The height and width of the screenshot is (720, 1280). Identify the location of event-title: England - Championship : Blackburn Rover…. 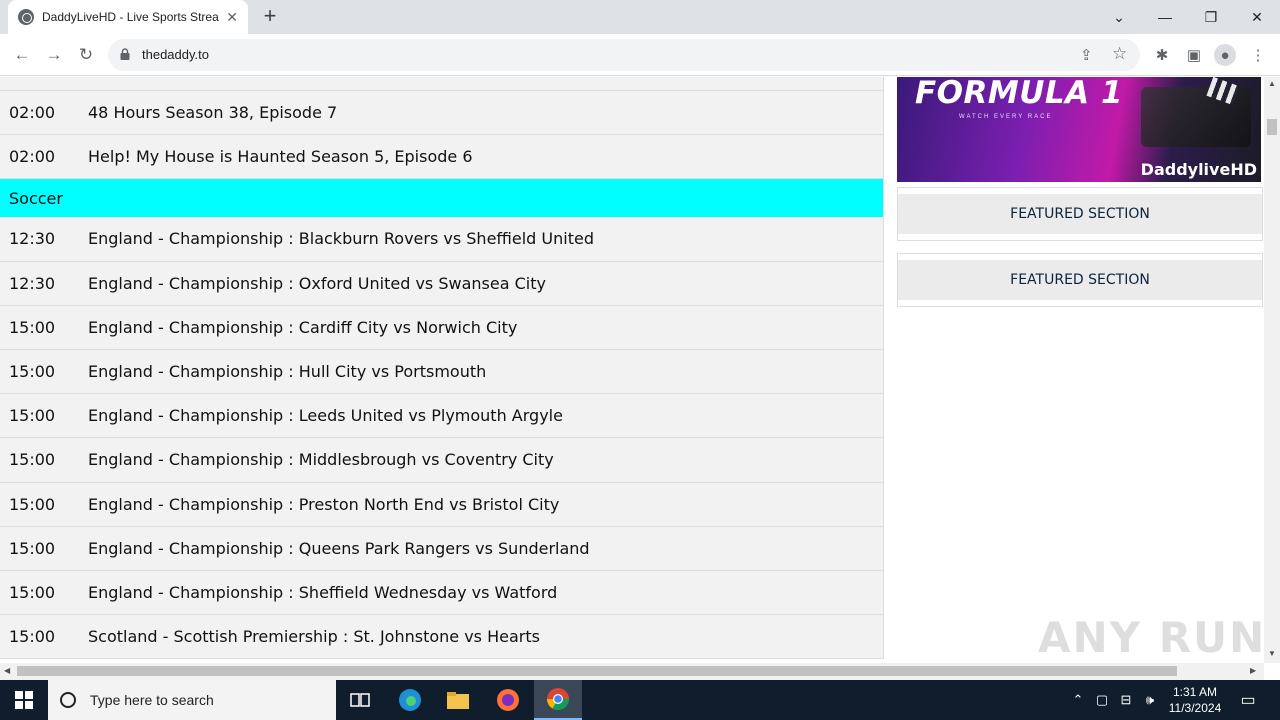
(485, 238).